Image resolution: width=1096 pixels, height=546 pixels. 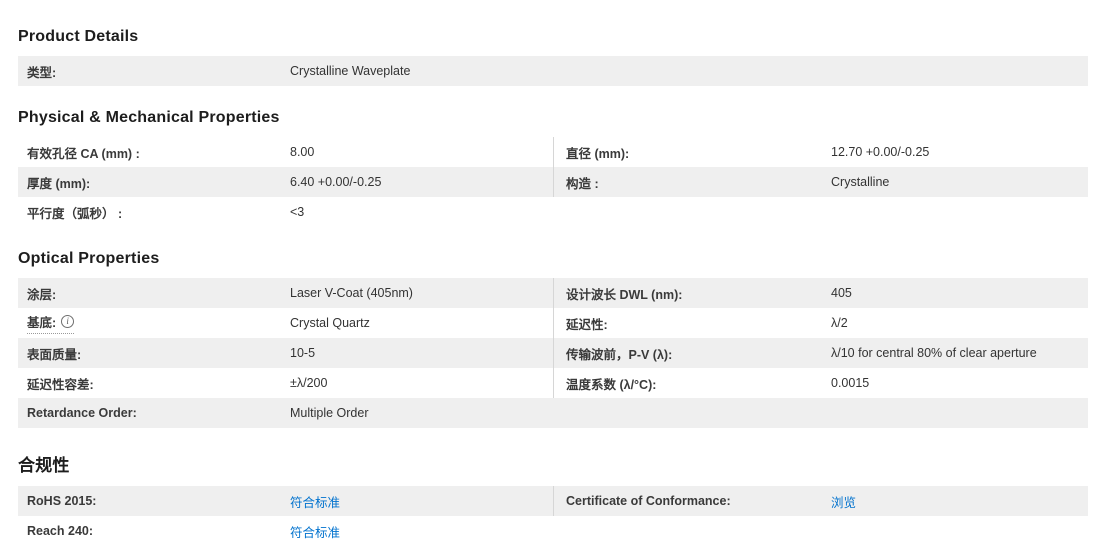 I want to click on spec-value-type: Crystalline Waveplate, so click(x=350, y=71).